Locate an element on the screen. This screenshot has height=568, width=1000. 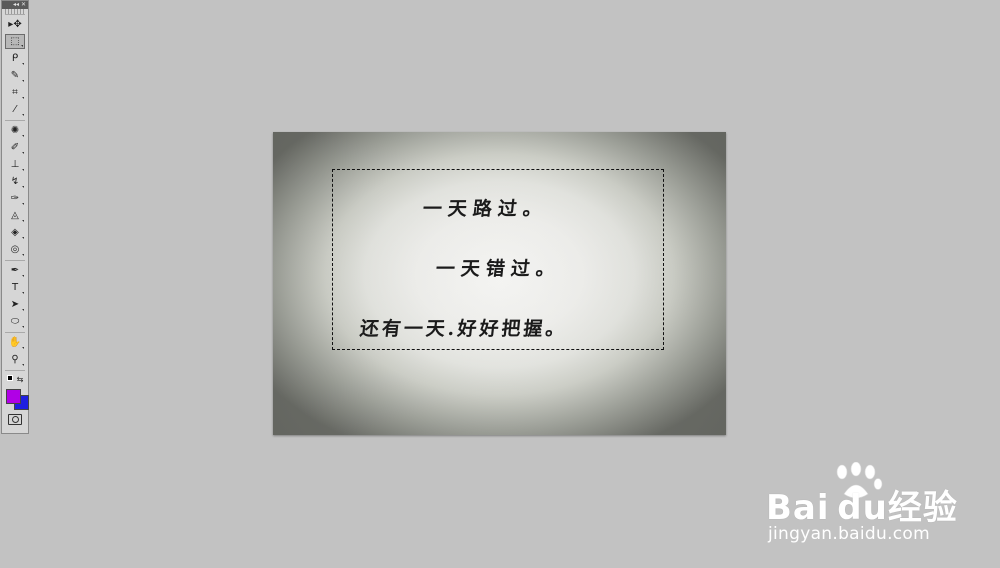
tool-list: ▸✥ ⬚ ᑭ ✎ ⌗ ⁄ ✺ ✐ ⊥ ↯ ✑ ◬ ◈ ◎ ✒ T ➤ ⬭ ✋ ⚲ is located at coordinates (15, 192).